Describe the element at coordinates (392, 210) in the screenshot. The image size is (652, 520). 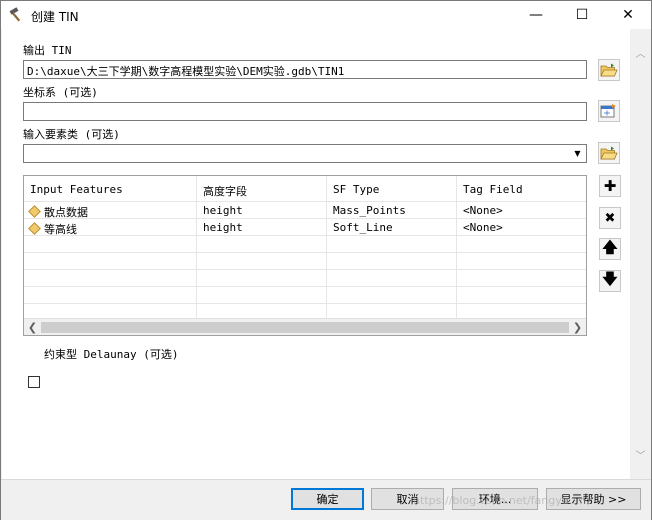
I see `cell-sf-type: Mass_Points` at that location.